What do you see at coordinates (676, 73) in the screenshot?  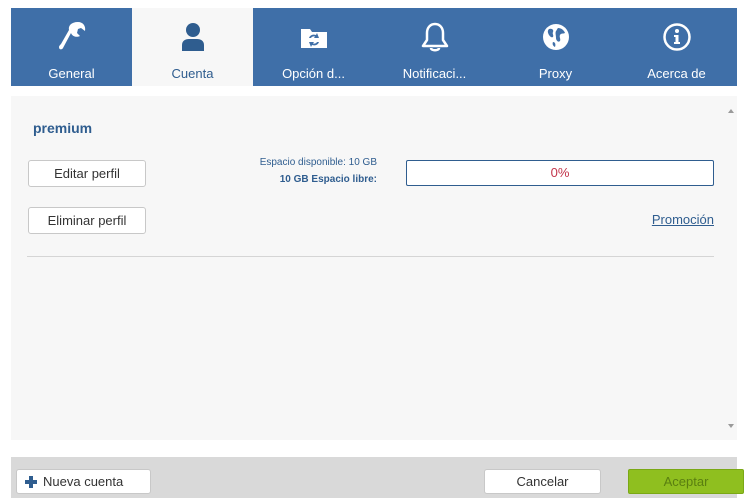 I see `tab-acerca-de-label: Acerca de` at bounding box center [676, 73].